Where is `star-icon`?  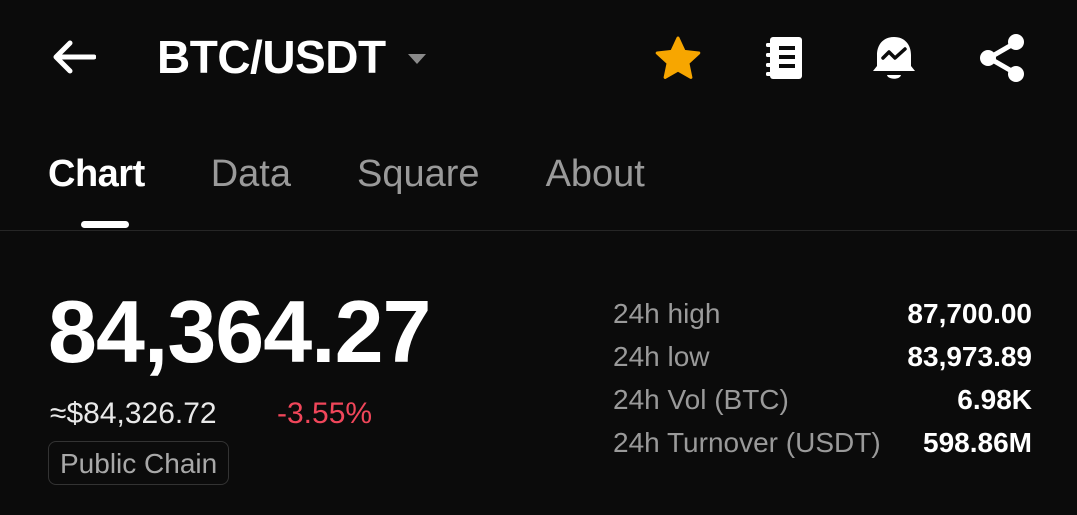
star-icon is located at coordinates (678, 57).